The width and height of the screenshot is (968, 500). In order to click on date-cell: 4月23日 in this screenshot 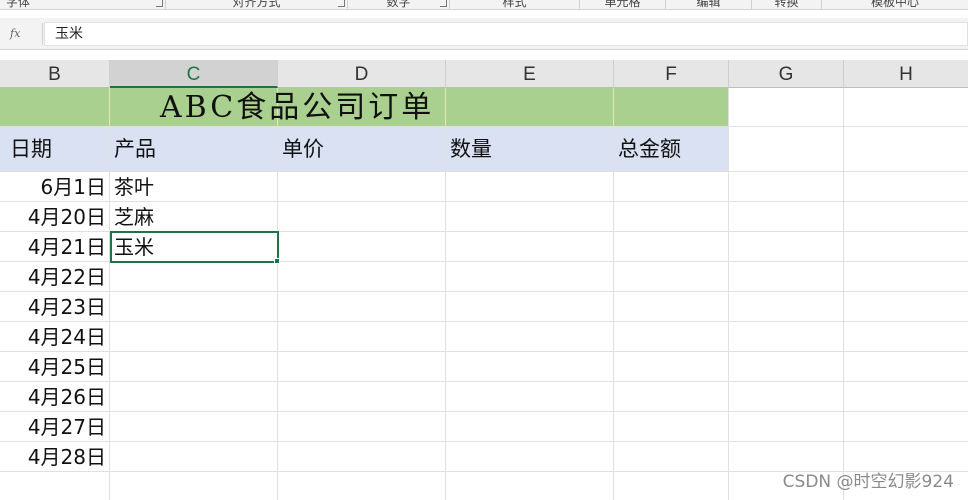, I will do `click(53, 307)`.